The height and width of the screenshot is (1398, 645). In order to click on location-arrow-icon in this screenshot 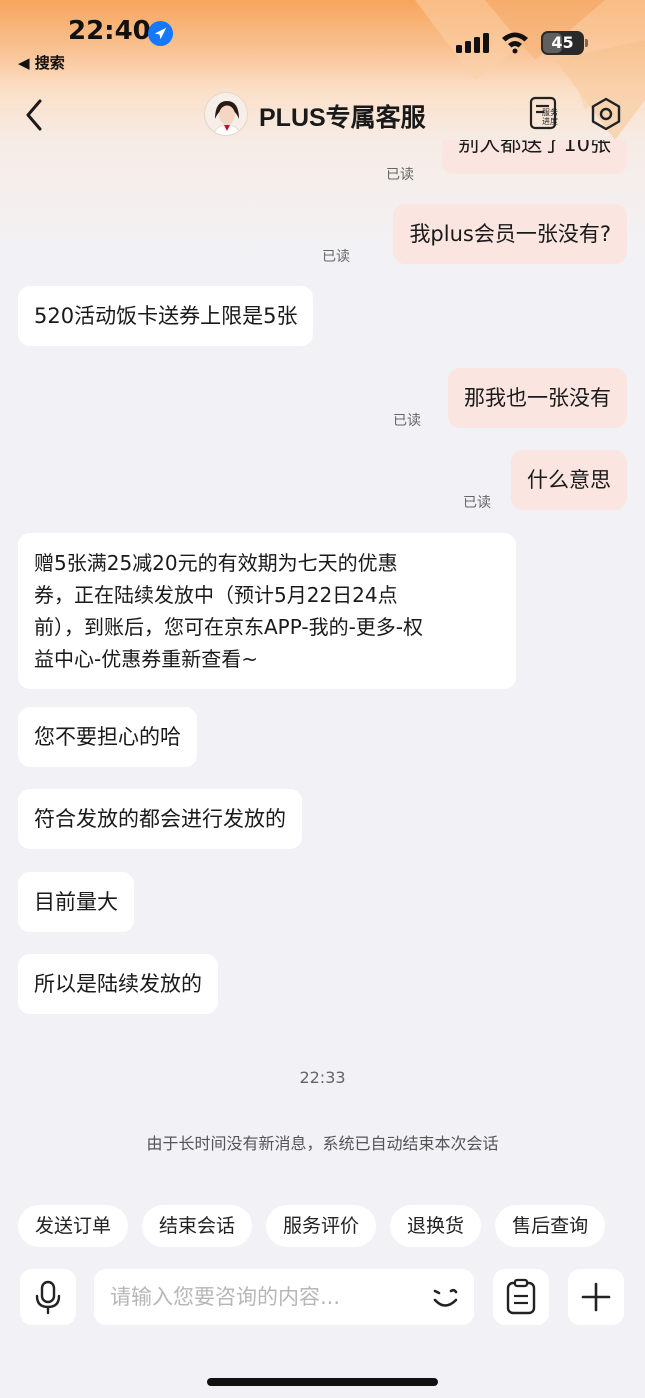, I will do `click(160, 33)`.